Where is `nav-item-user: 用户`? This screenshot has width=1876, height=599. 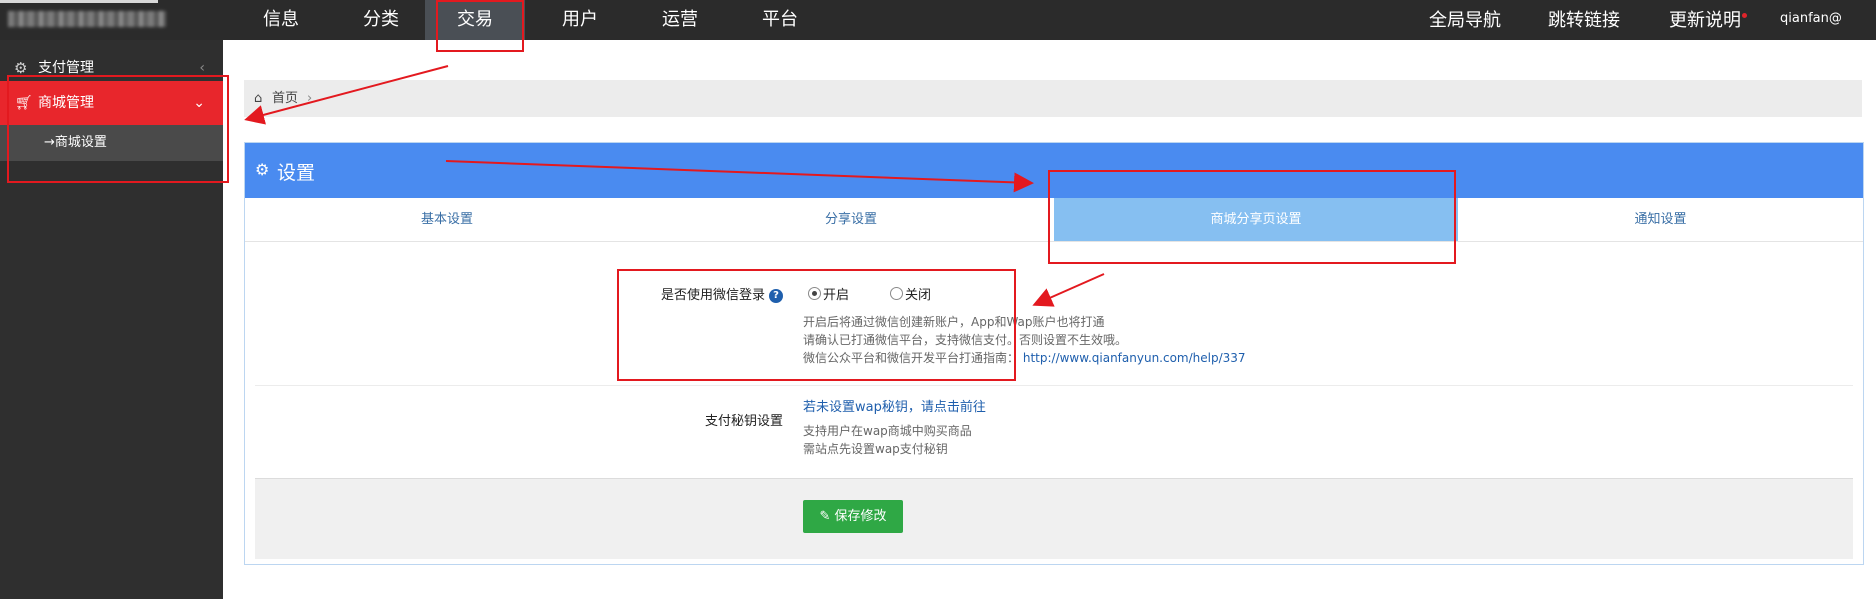 nav-item-user: 用户 is located at coordinates (580, 20).